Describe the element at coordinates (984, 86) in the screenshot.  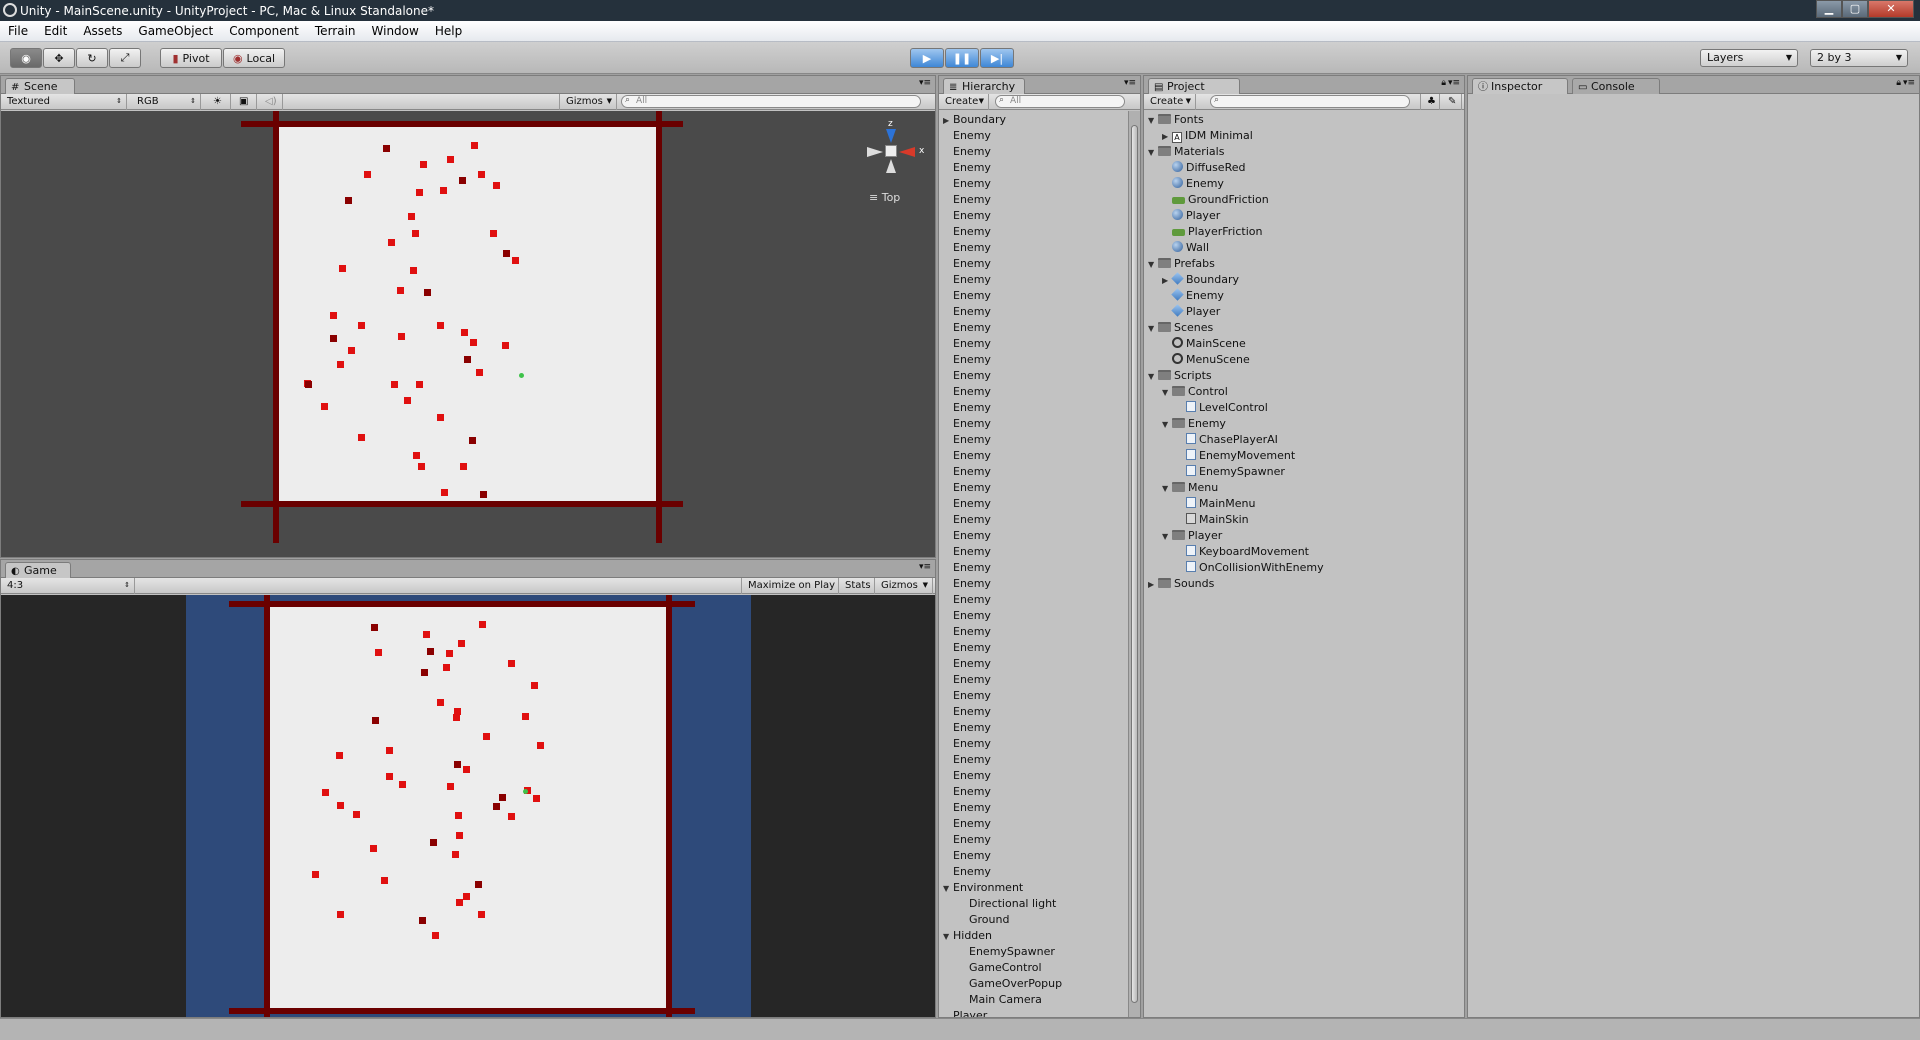
I see `tab-hierarchy: ≣ Hierarchy` at that location.